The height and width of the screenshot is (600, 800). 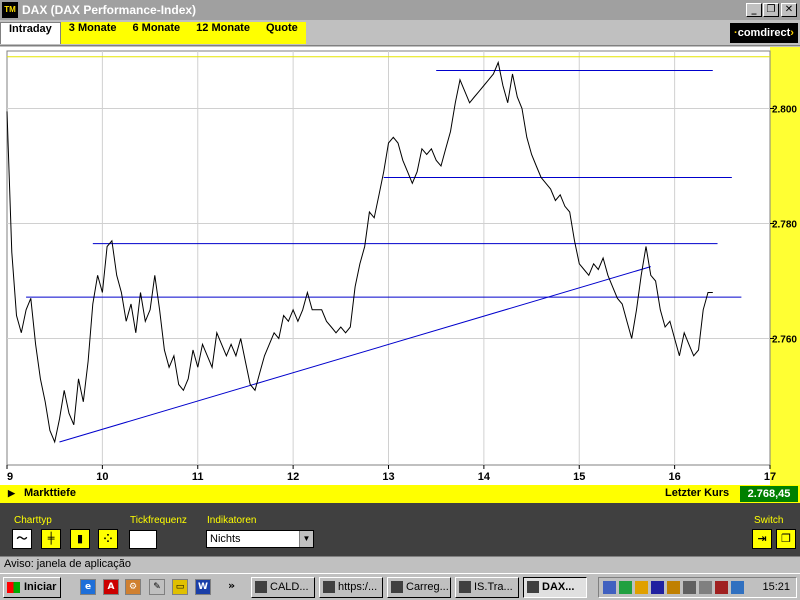 I want to click on markttiefe-bar: ▶ Markttiefe Letzter Kurs 2.768,45, so click(x=400, y=494).